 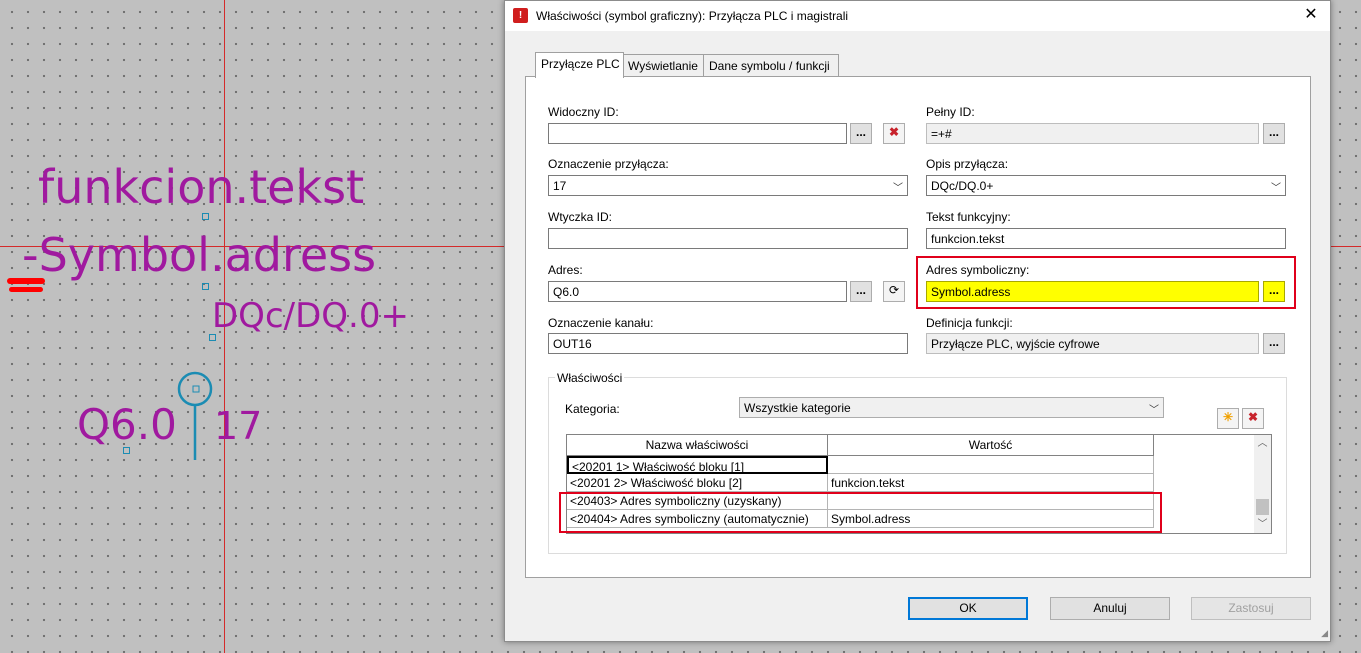 I want to click on canvas-connection-description: DQc/DQ.0+, so click(x=310, y=316).